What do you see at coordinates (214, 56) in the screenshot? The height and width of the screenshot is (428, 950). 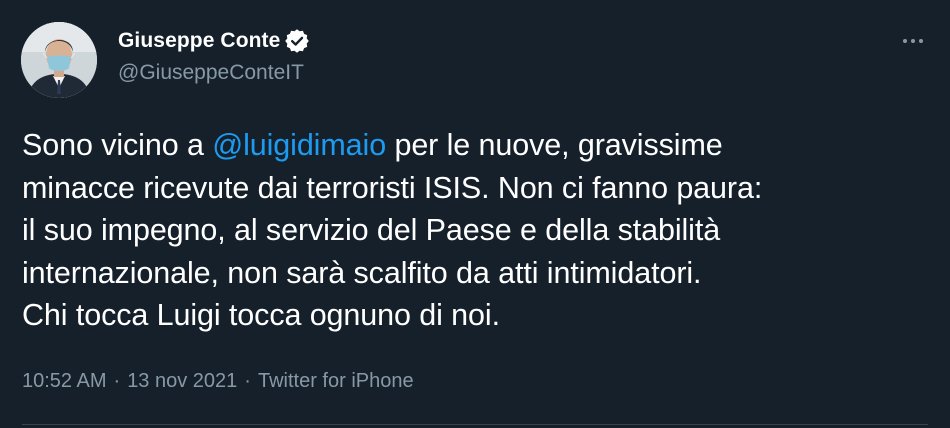 I see `tweet-author: Giuseppe Conte @GiuseppeConteIT` at bounding box center [214, 56].